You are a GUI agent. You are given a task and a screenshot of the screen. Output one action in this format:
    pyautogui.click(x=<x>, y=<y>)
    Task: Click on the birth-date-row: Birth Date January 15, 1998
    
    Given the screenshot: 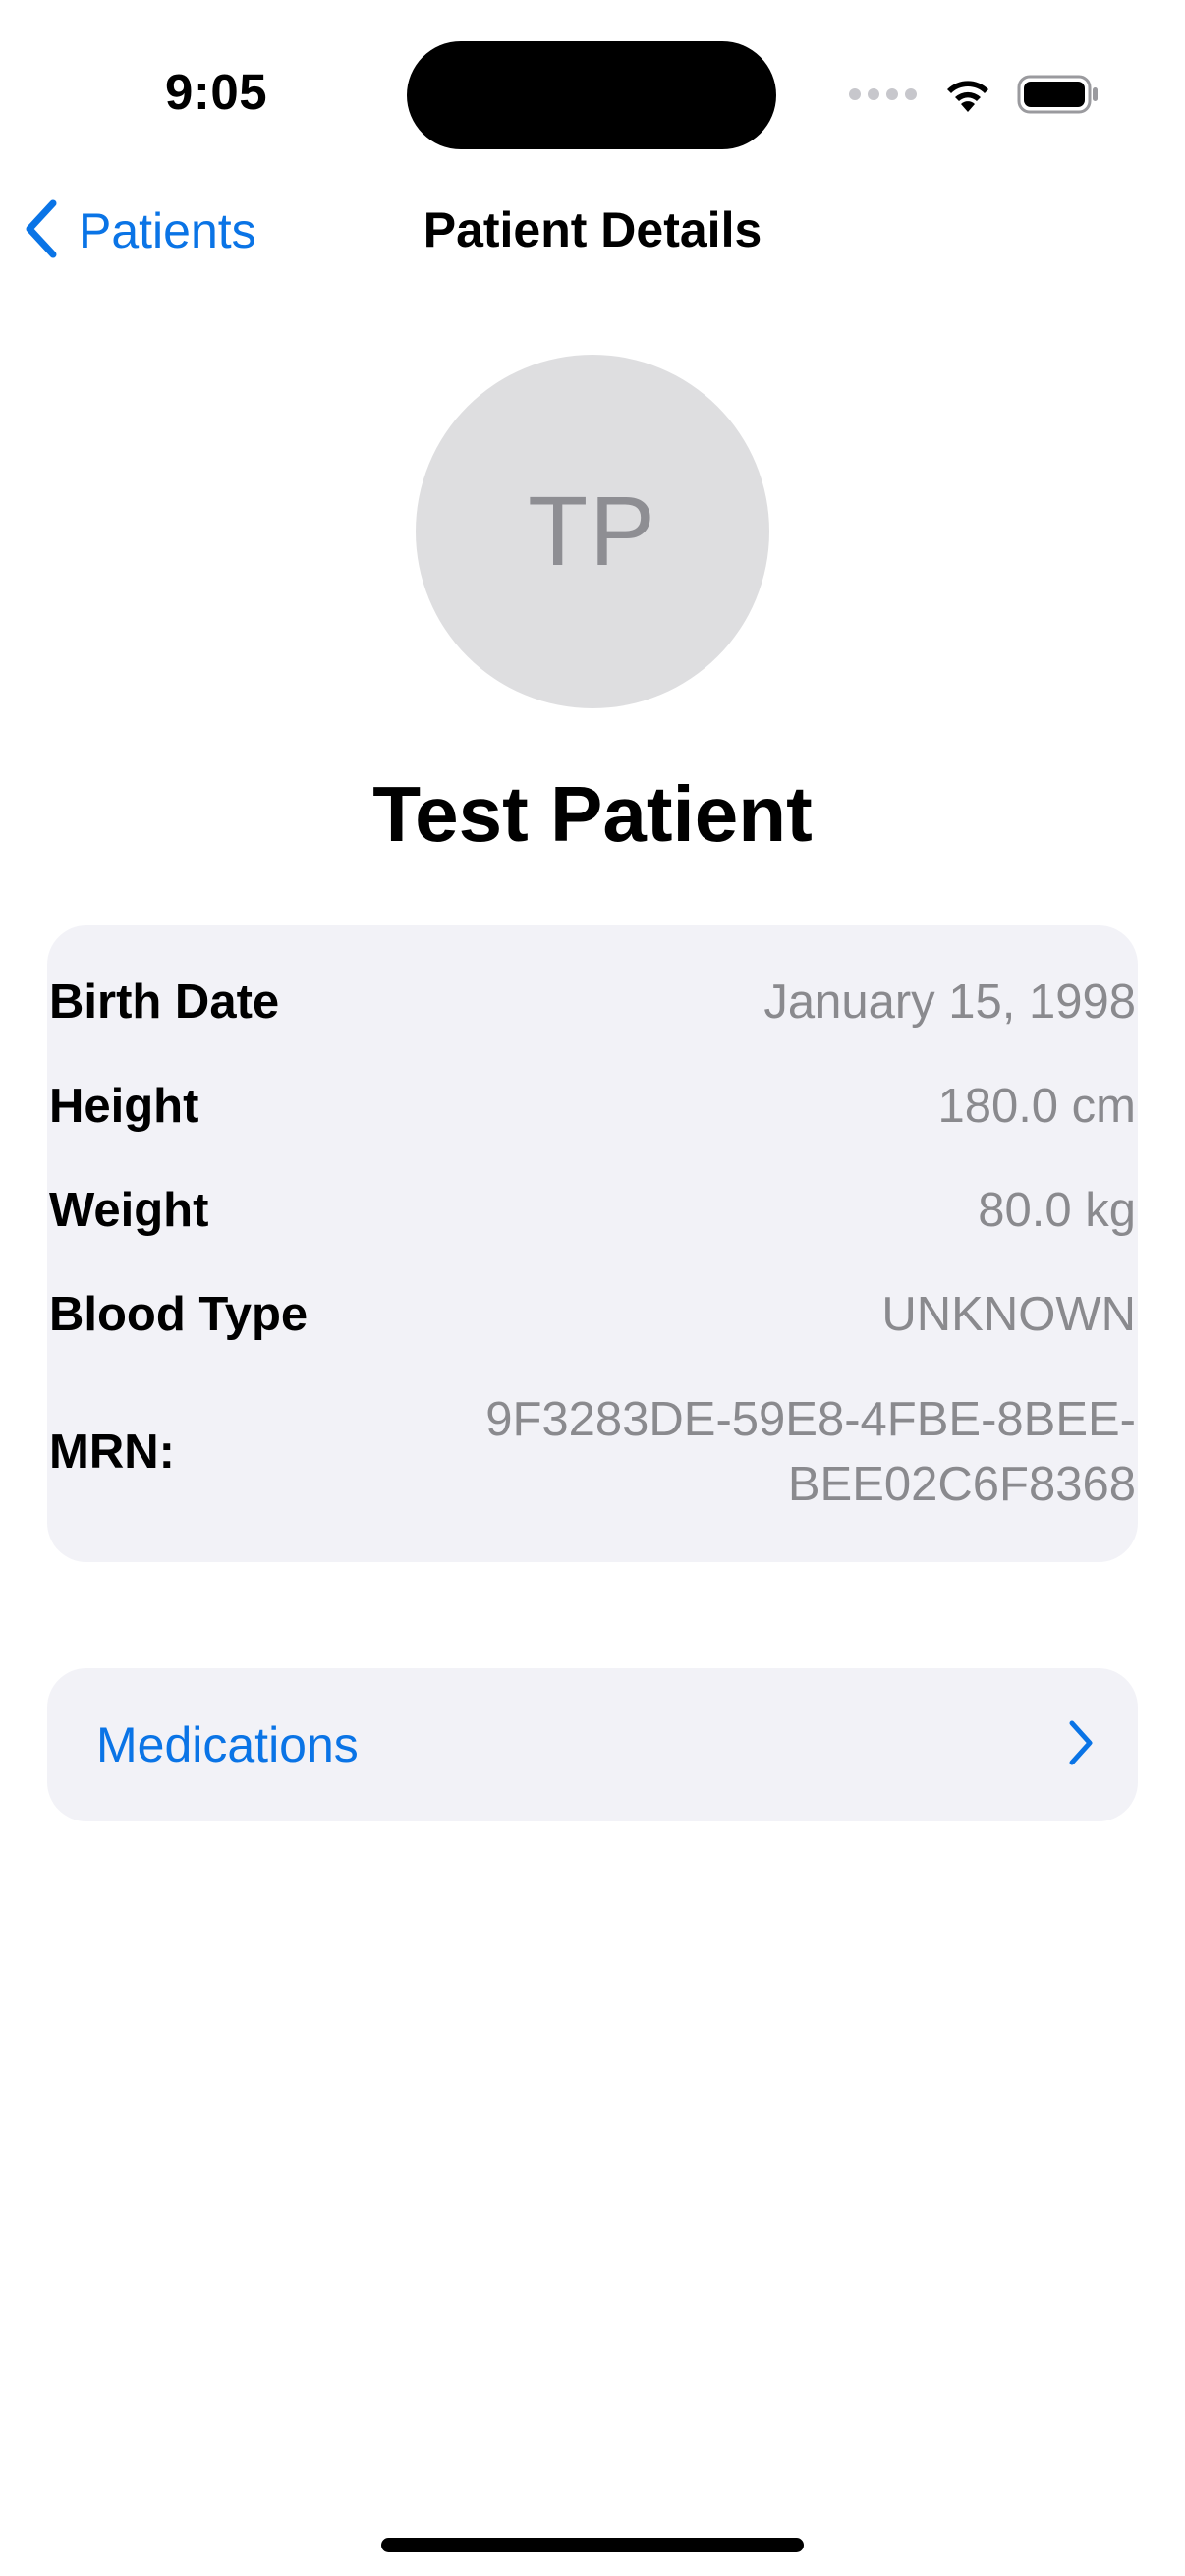 What is the action you would take?
    pyautogui.click(x=592, y=1002)
    